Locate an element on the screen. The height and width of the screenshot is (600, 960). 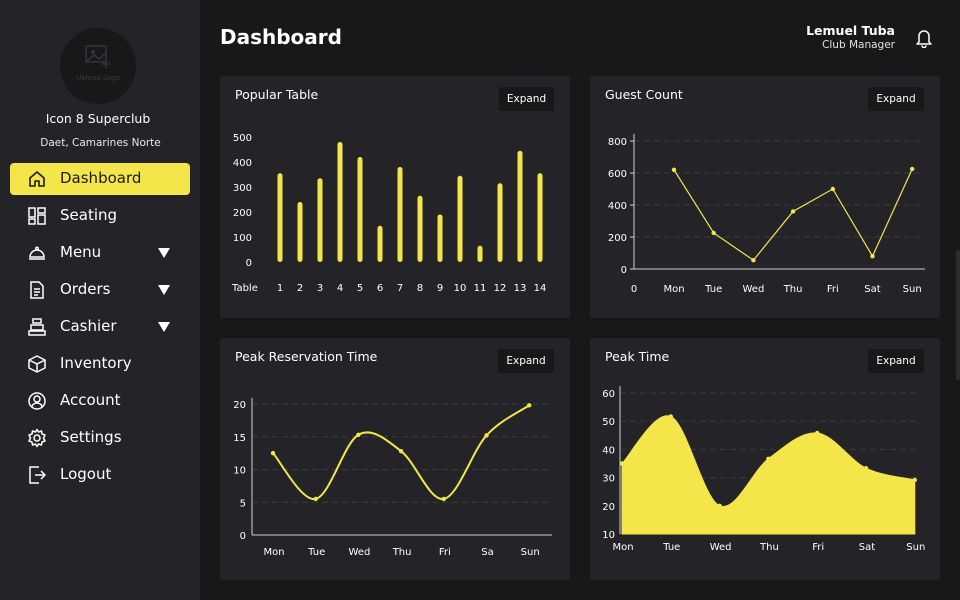
y-tick-label: 40 is located at coordinates (608, 450).